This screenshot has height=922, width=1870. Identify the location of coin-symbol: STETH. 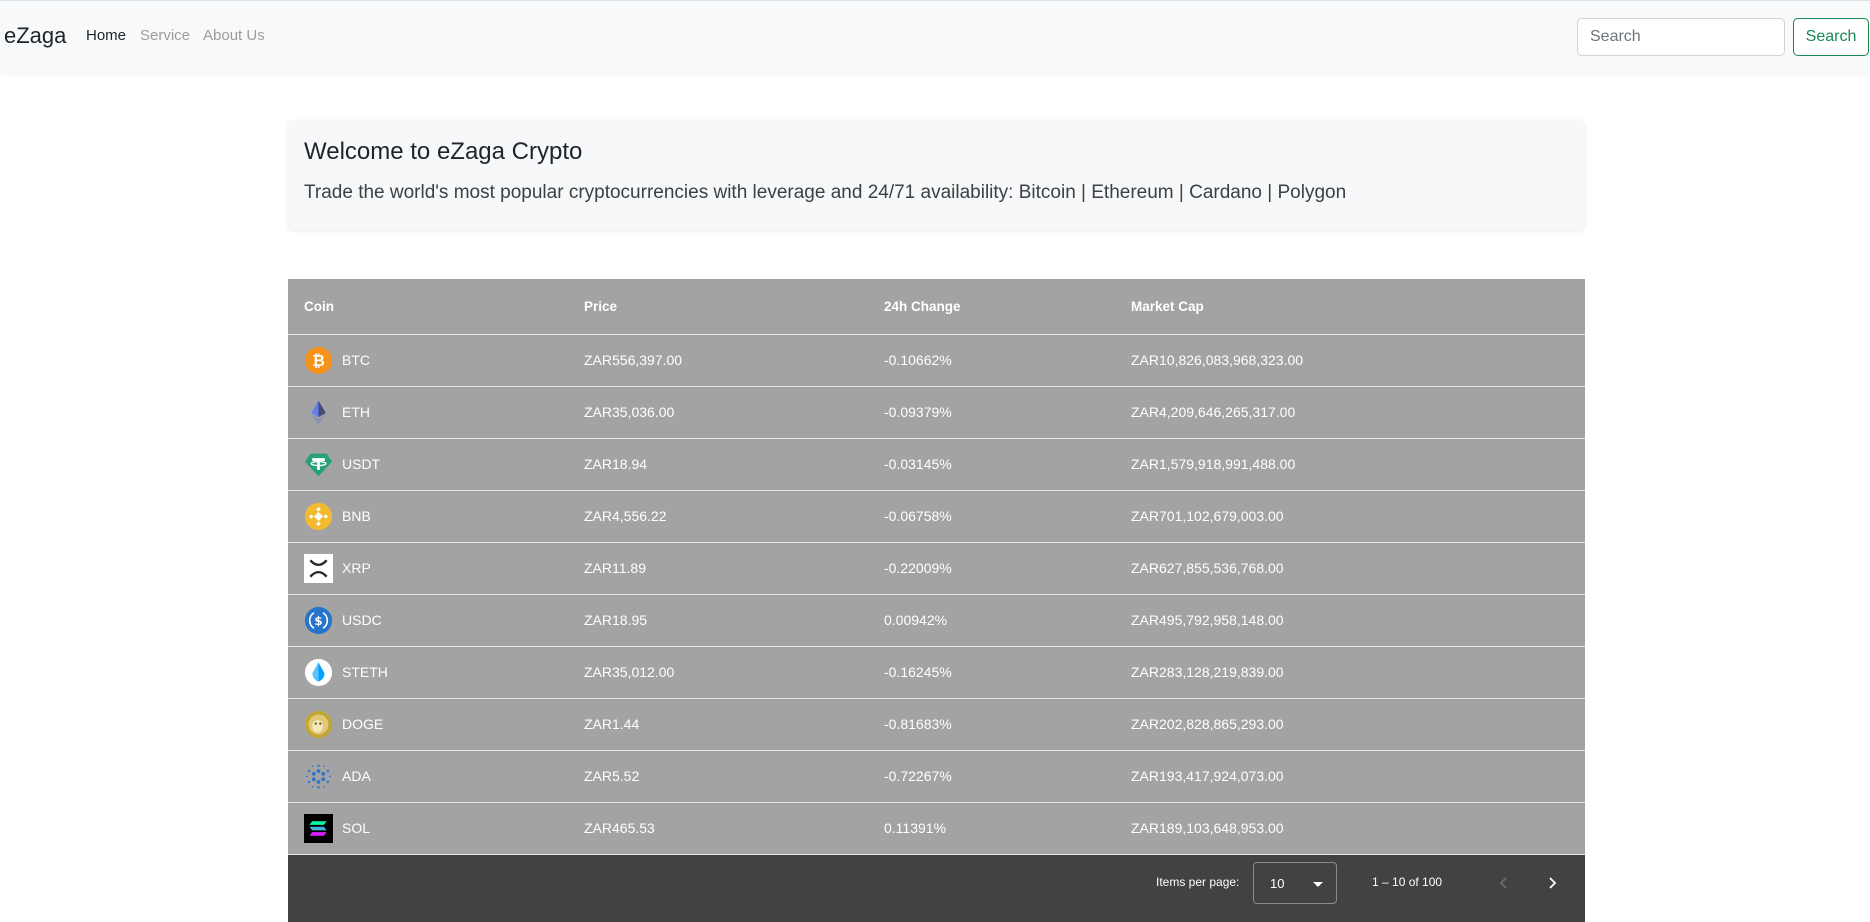
(365, 672).